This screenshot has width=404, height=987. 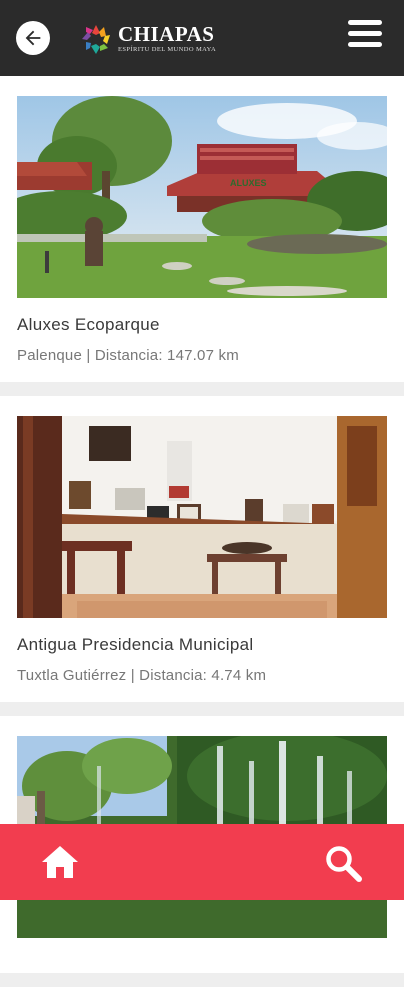 I want to click on chiapas-logo-mark-icon, so click(x=96, y=39).